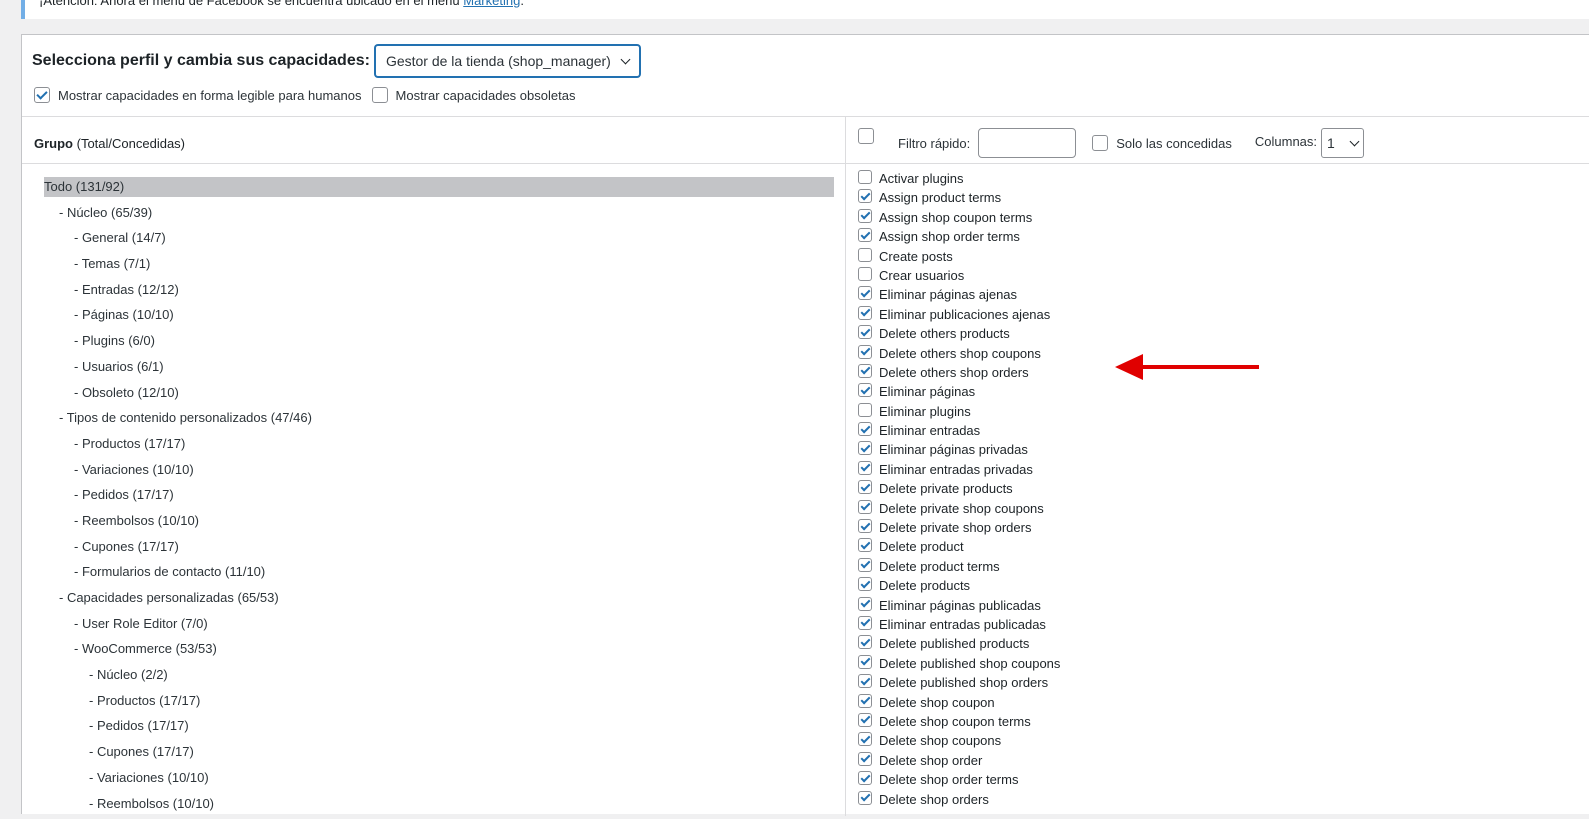 Image resolution: width=1589 pixels, height=819 pixels. Describe the element at coordinates (42, 95) in the screenshot. I see `human-readable-checkbox` at that location.